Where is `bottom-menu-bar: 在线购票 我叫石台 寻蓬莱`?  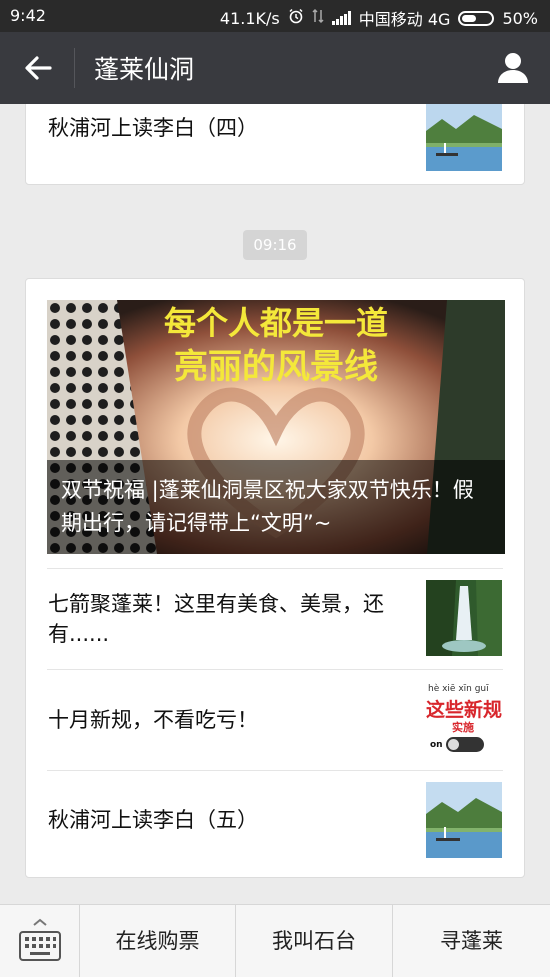 bottom-menu-bar: 在线购票 我叫石台 寻蓬莱 is located at coordinates (275, 940).